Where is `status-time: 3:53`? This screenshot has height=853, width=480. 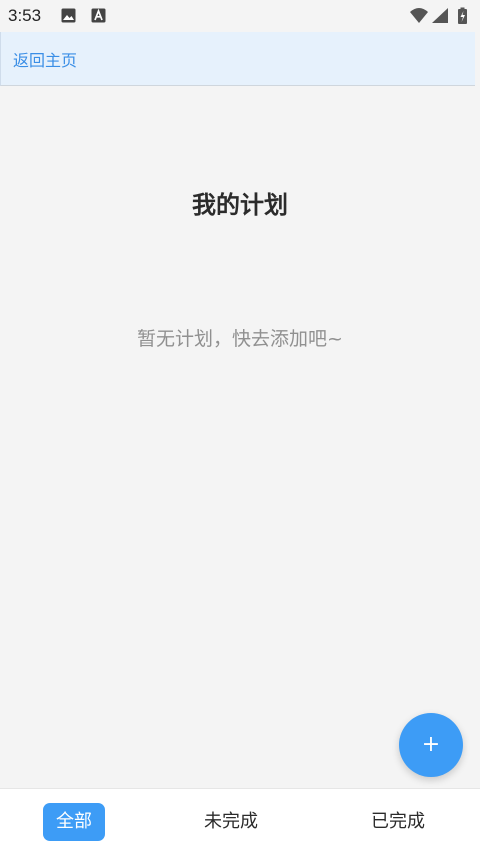
status-time: 3:53 is located at coordinates (25, 15).